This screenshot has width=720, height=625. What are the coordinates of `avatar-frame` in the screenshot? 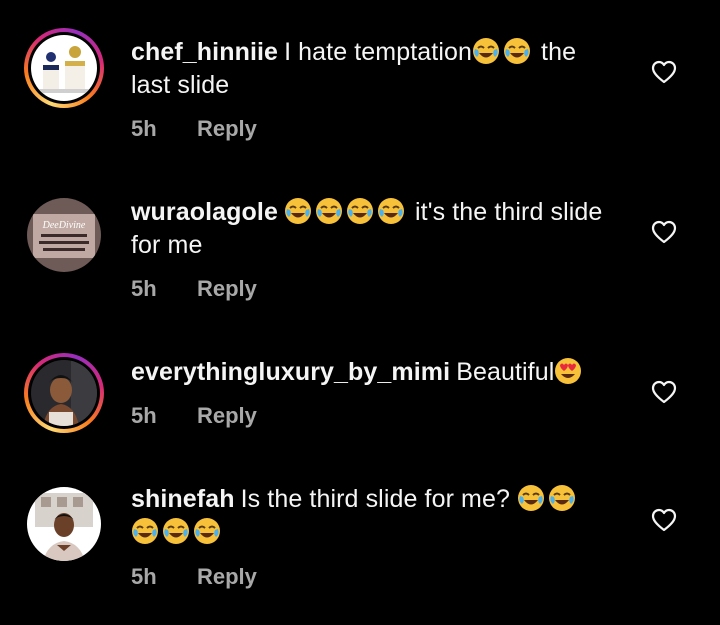 It's located at (64, 524).